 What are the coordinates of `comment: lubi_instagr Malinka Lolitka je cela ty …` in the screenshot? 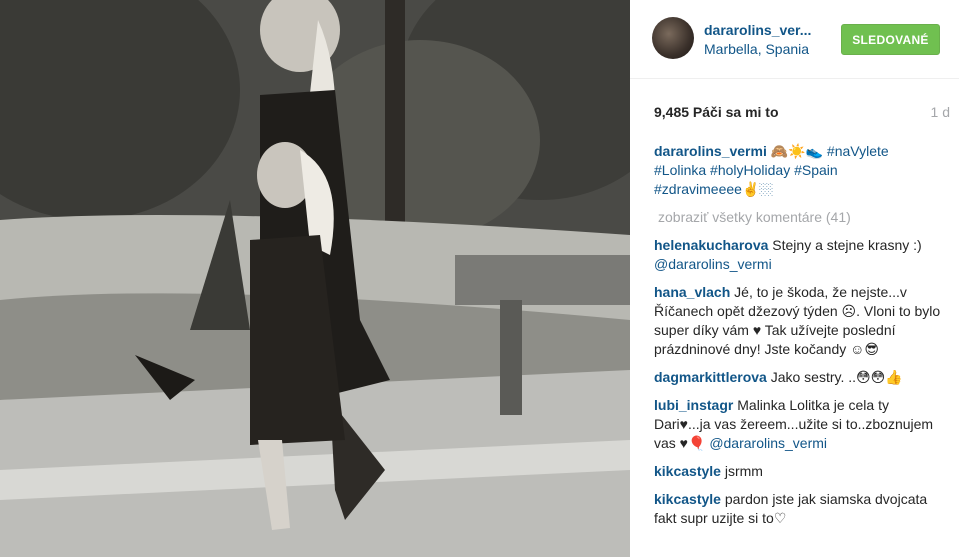 It's located at (799, 424).